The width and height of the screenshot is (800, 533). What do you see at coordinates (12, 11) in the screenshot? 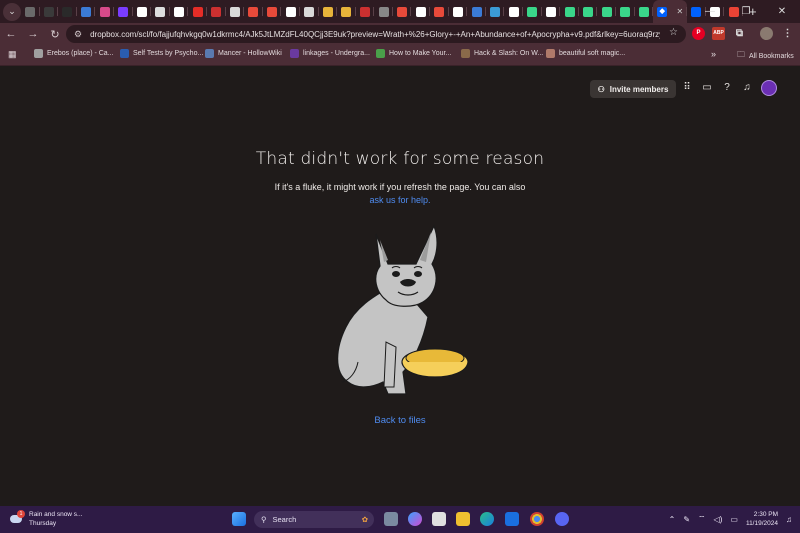
I see `tab-search-button: ⌄` at bounding box center [12, 11].